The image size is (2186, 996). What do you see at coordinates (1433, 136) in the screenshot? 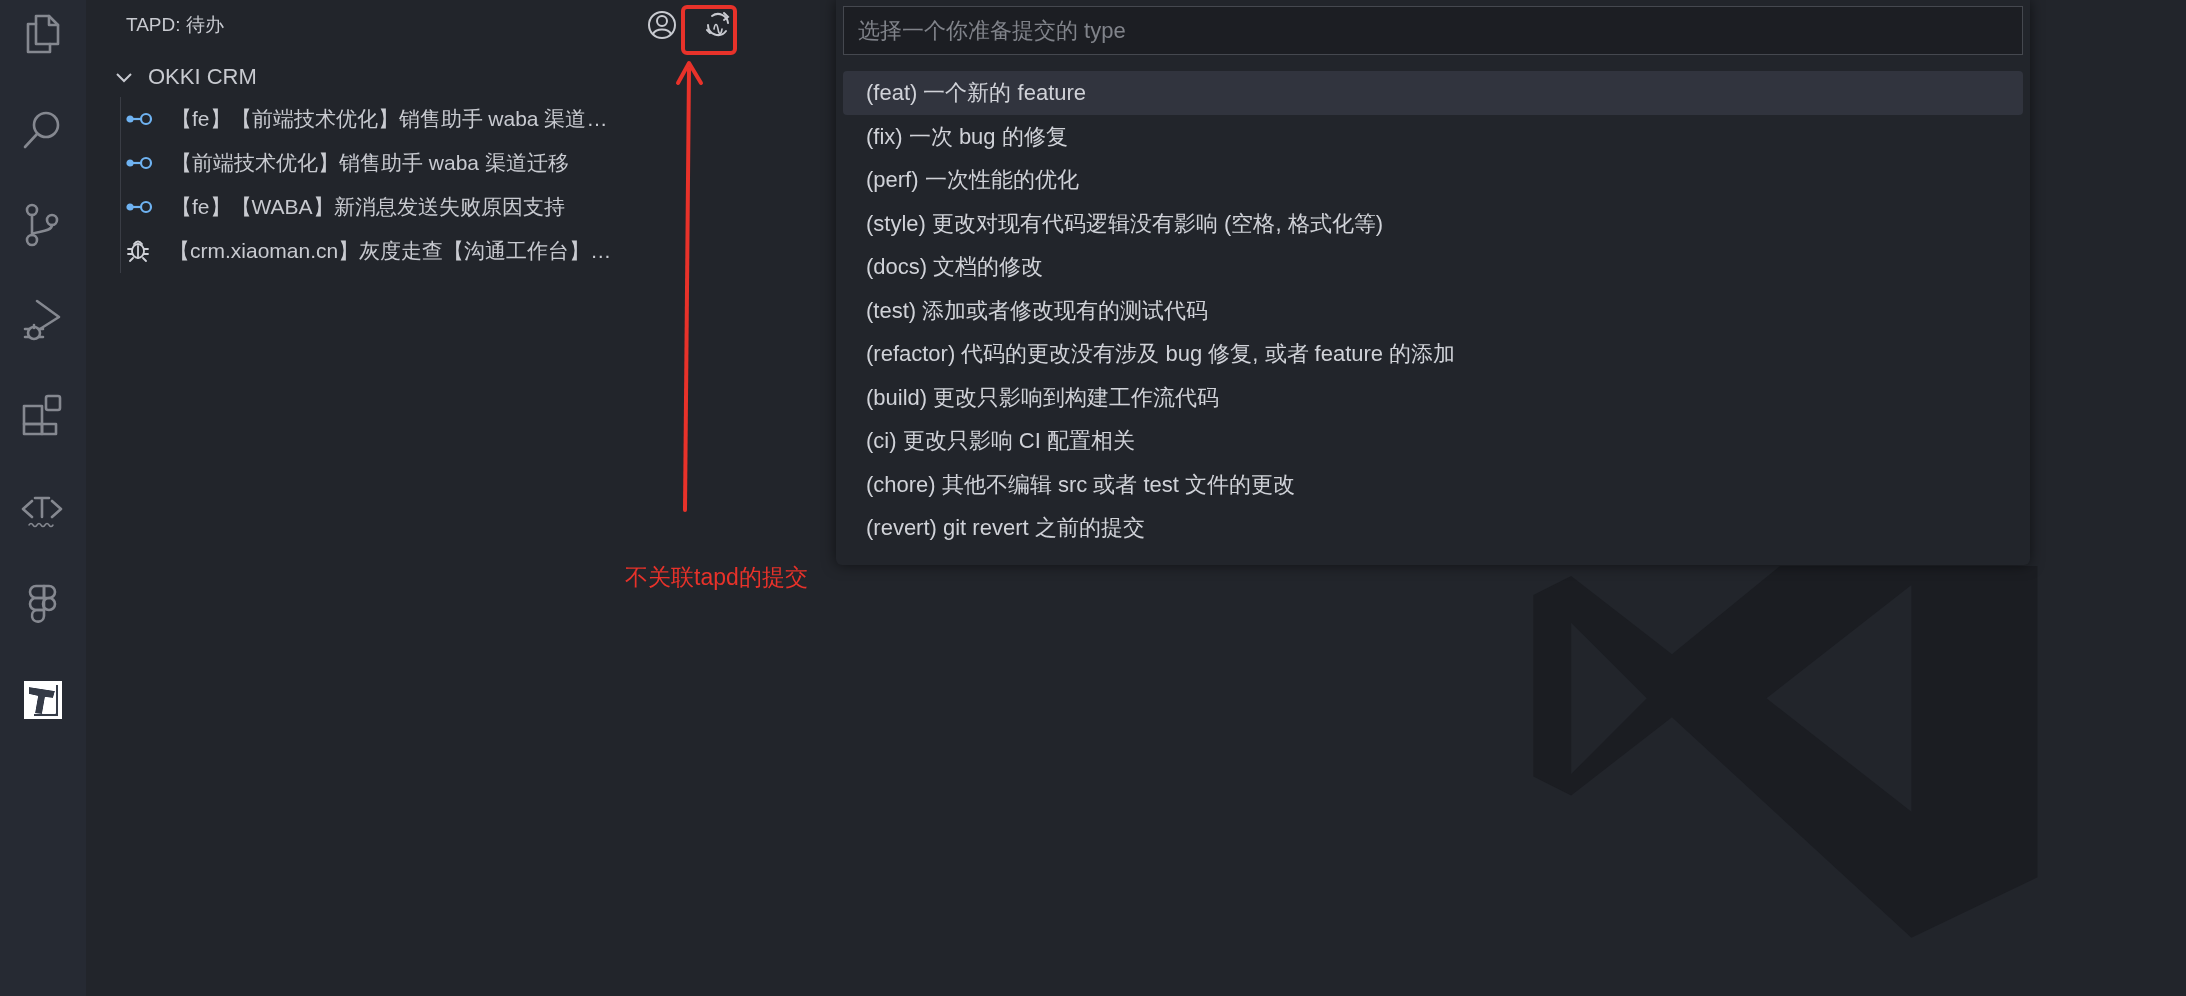
I see `list-item: (fix) 一次 bug 的修复` at bounding box center [1433, 136].